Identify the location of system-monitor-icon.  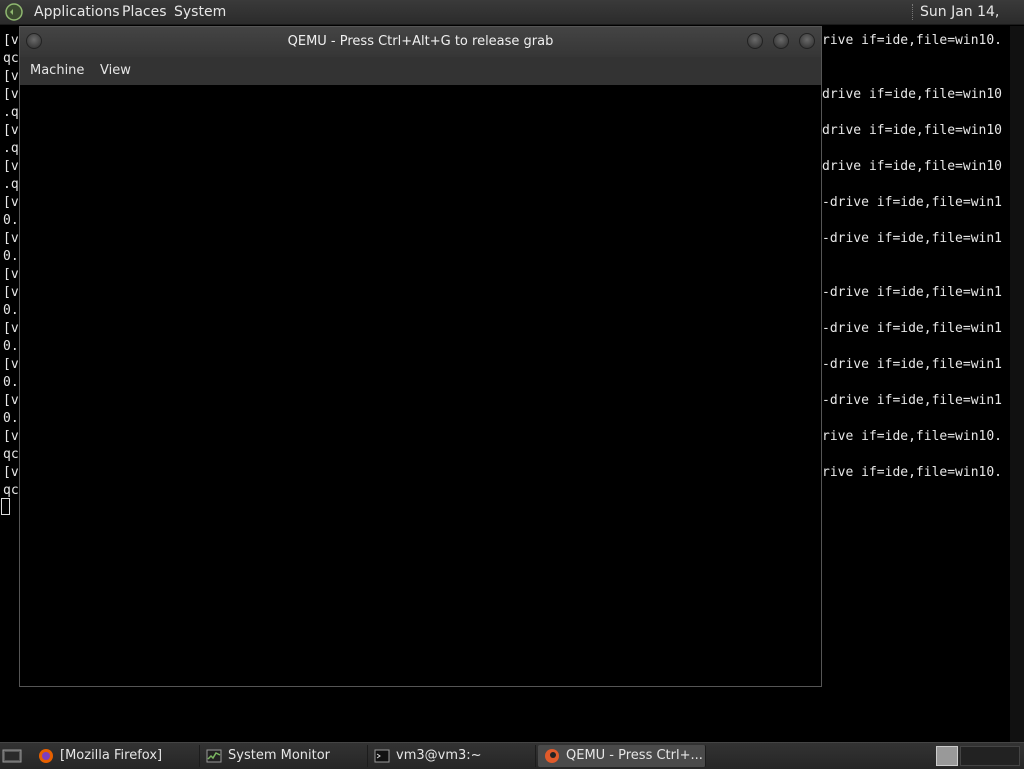
(214, 756).